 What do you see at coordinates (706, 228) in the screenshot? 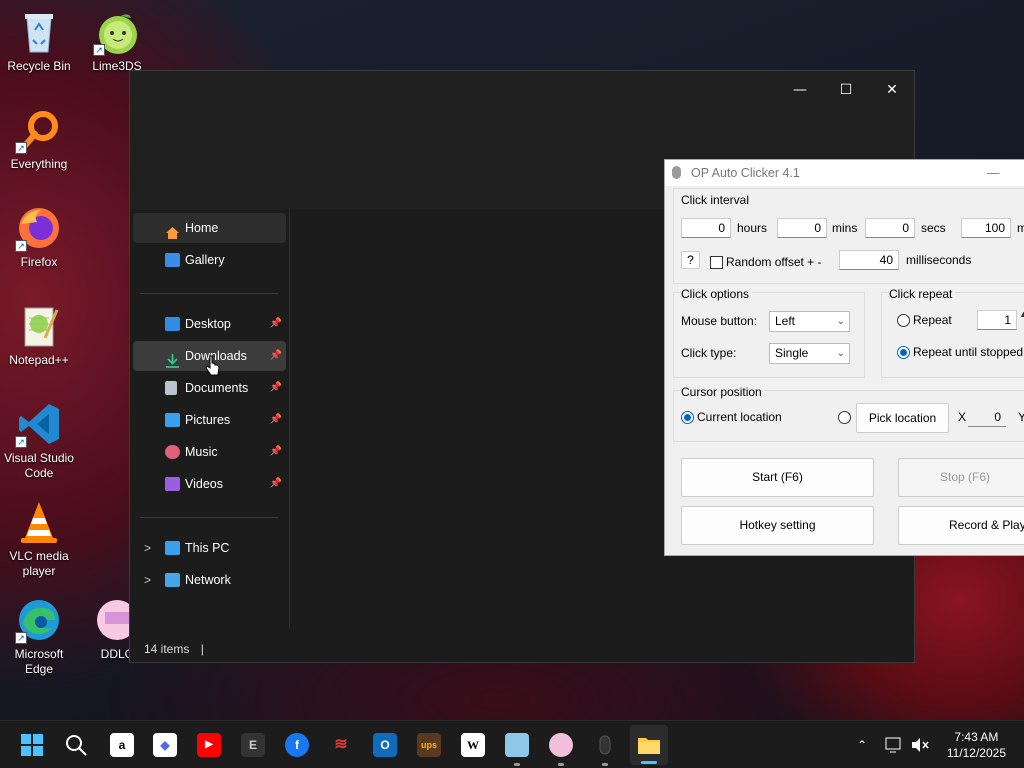
I see `hours-input: 0` at bounding box center [706, 228].